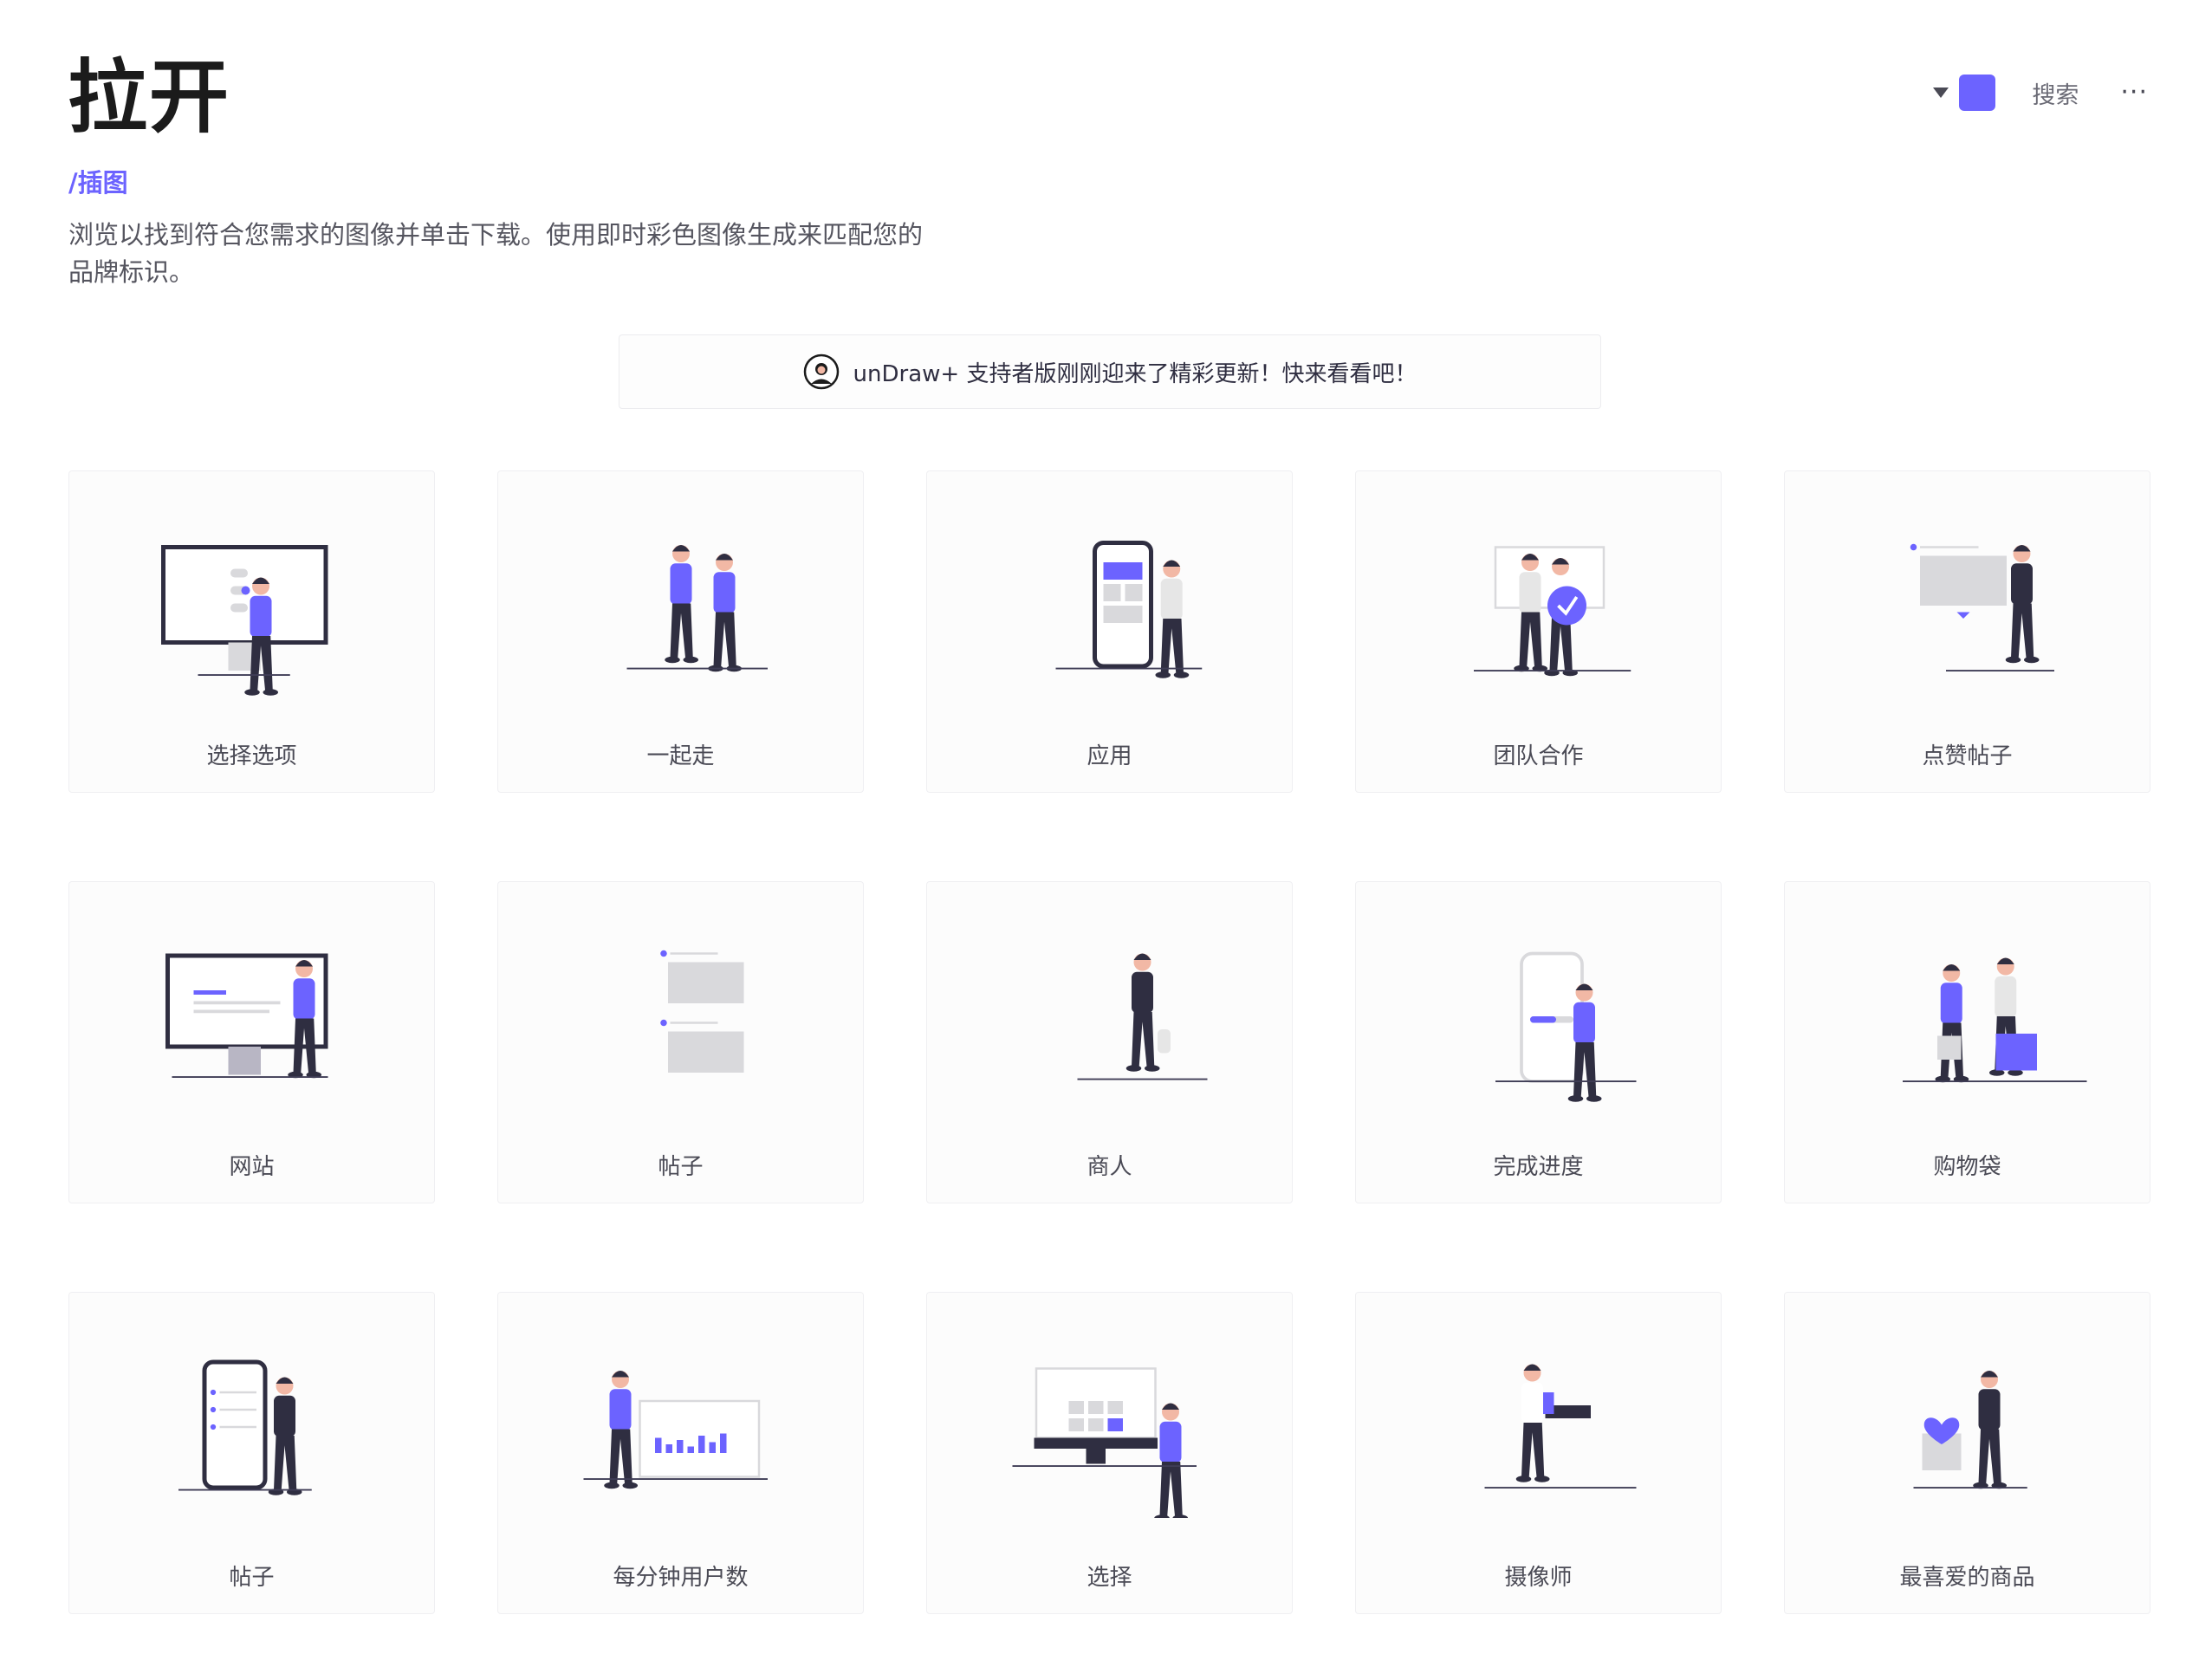 The image size is (2212, 1654). I want to click on illustration-like-post, so click(1982, 607).